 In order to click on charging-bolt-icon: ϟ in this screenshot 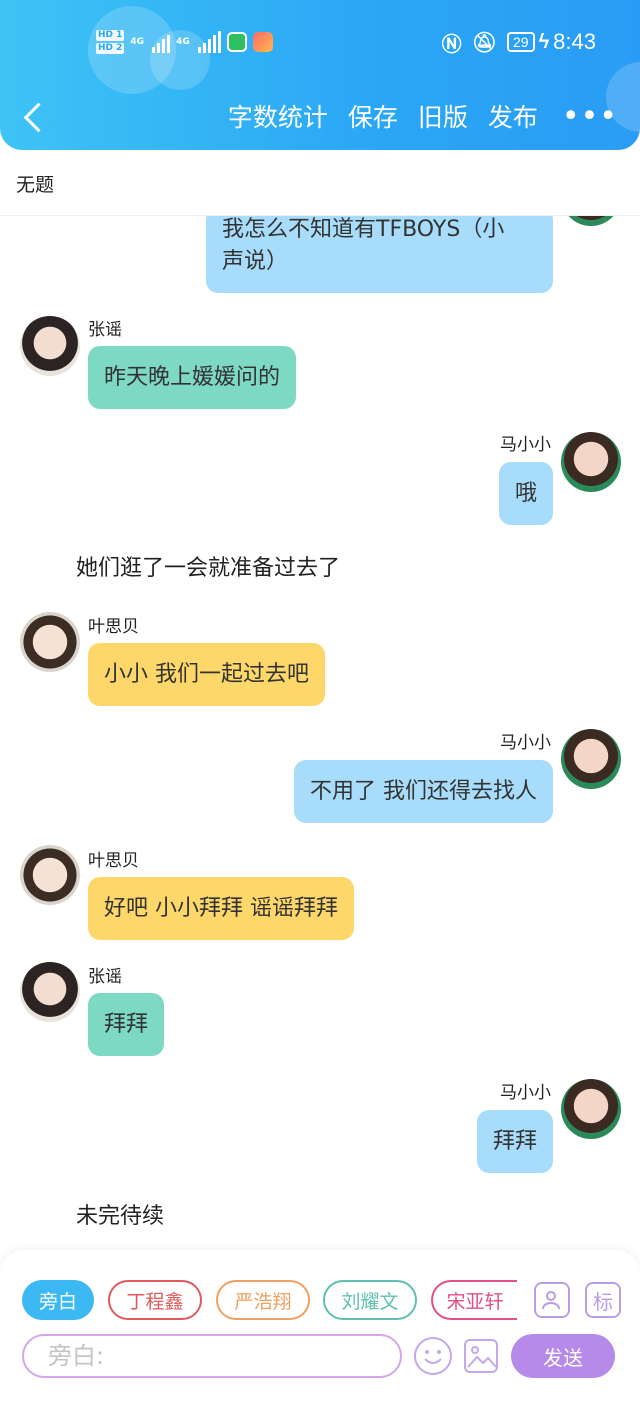, I will do `click(544, 41)`.